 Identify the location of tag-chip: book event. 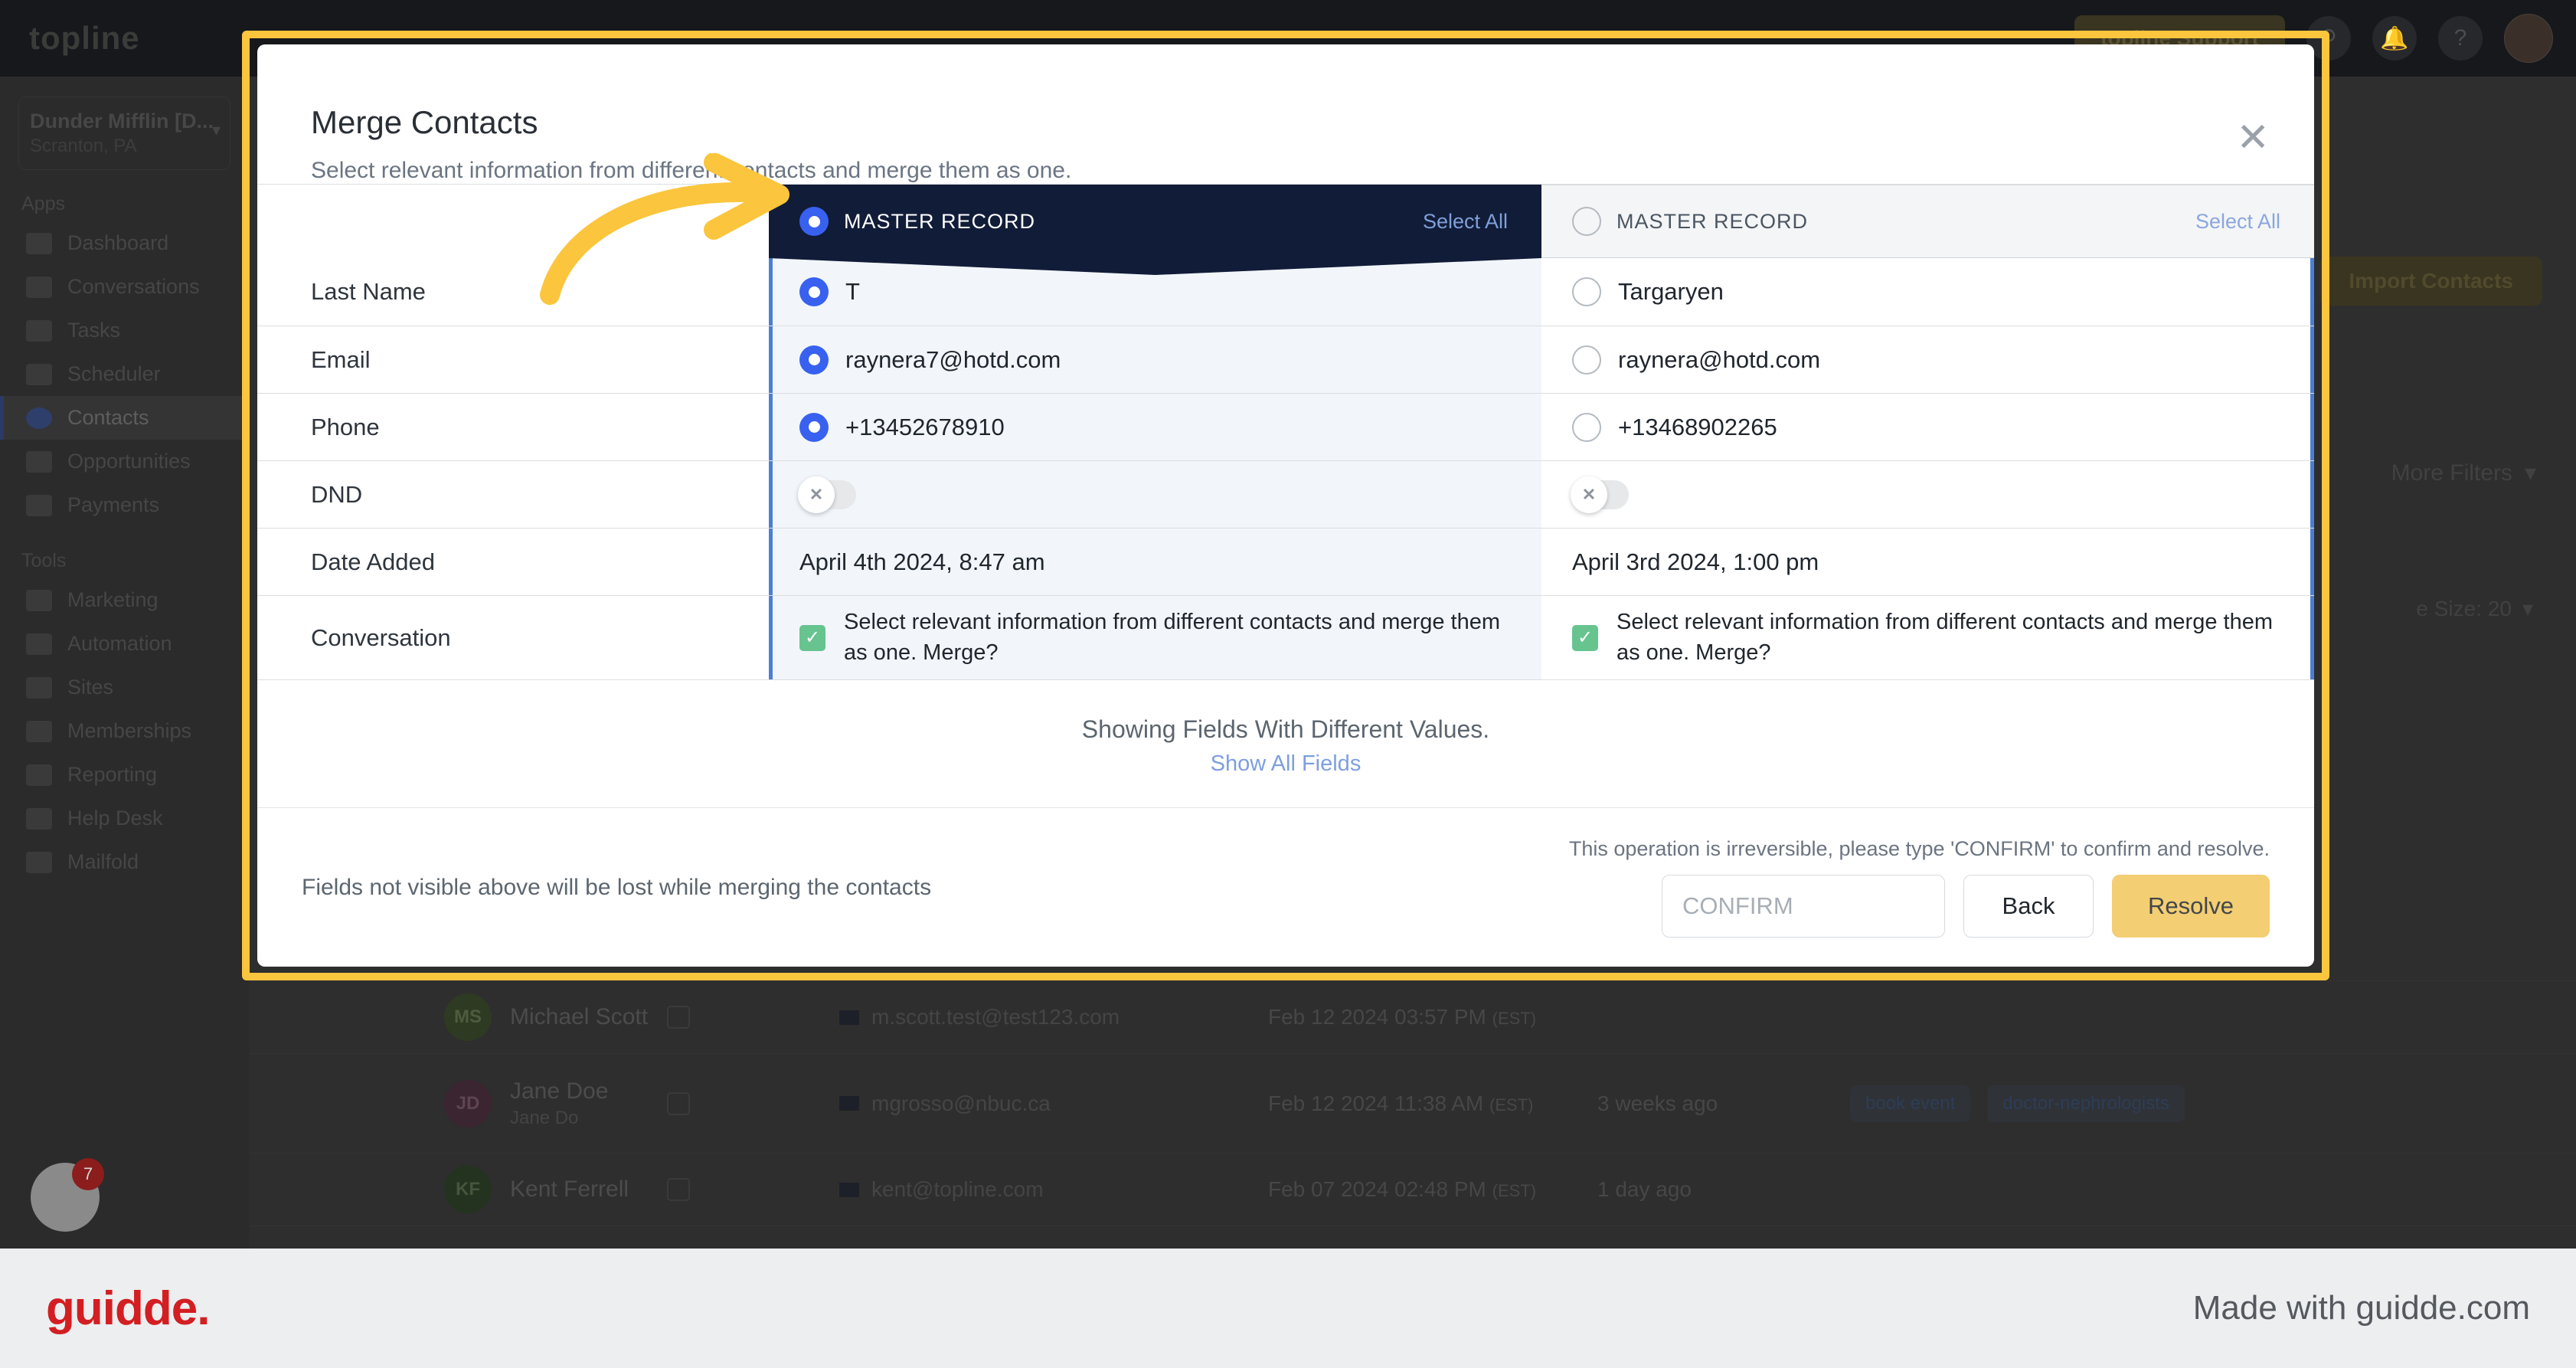
(1910, 1103).